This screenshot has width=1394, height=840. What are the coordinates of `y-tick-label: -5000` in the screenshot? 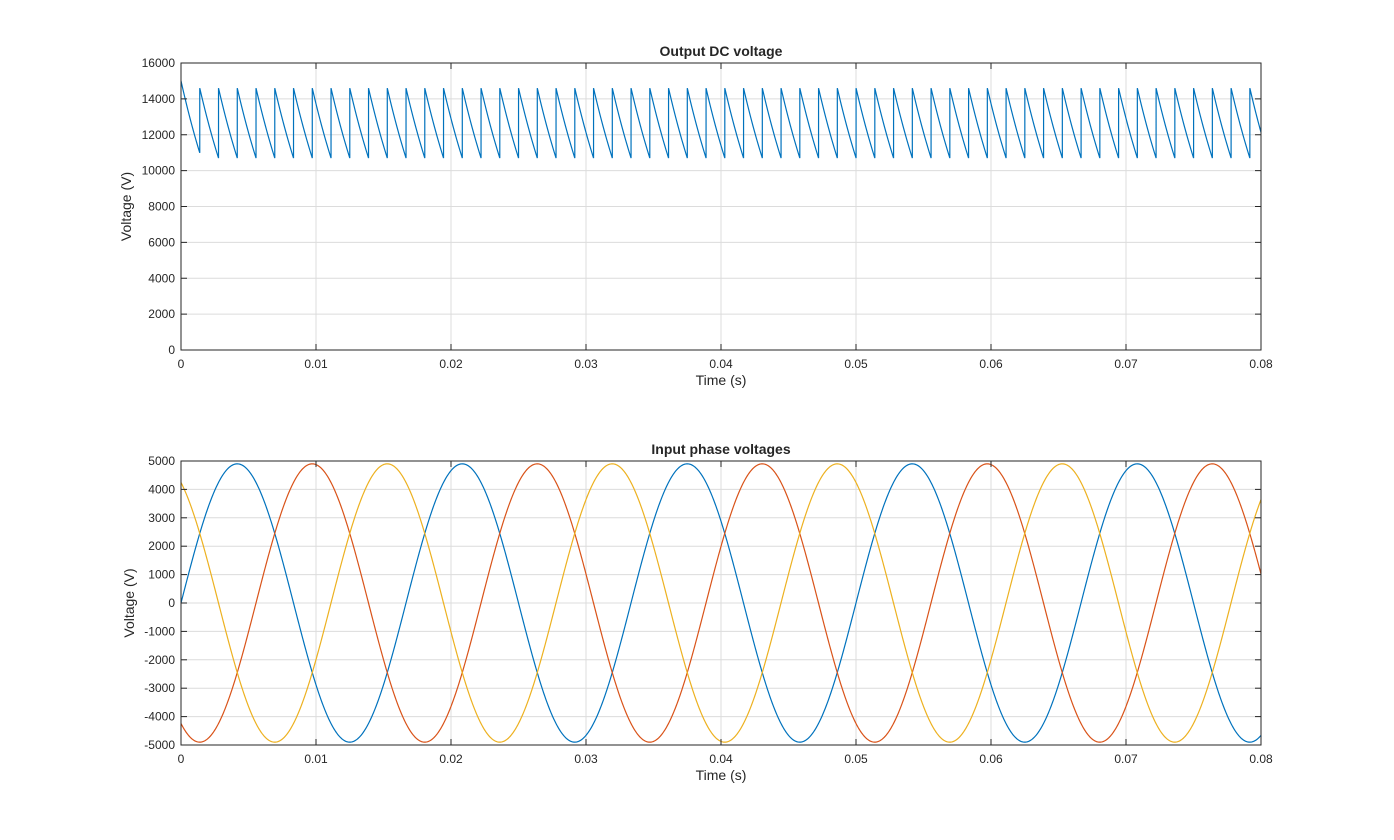 It's located at (159, 745).